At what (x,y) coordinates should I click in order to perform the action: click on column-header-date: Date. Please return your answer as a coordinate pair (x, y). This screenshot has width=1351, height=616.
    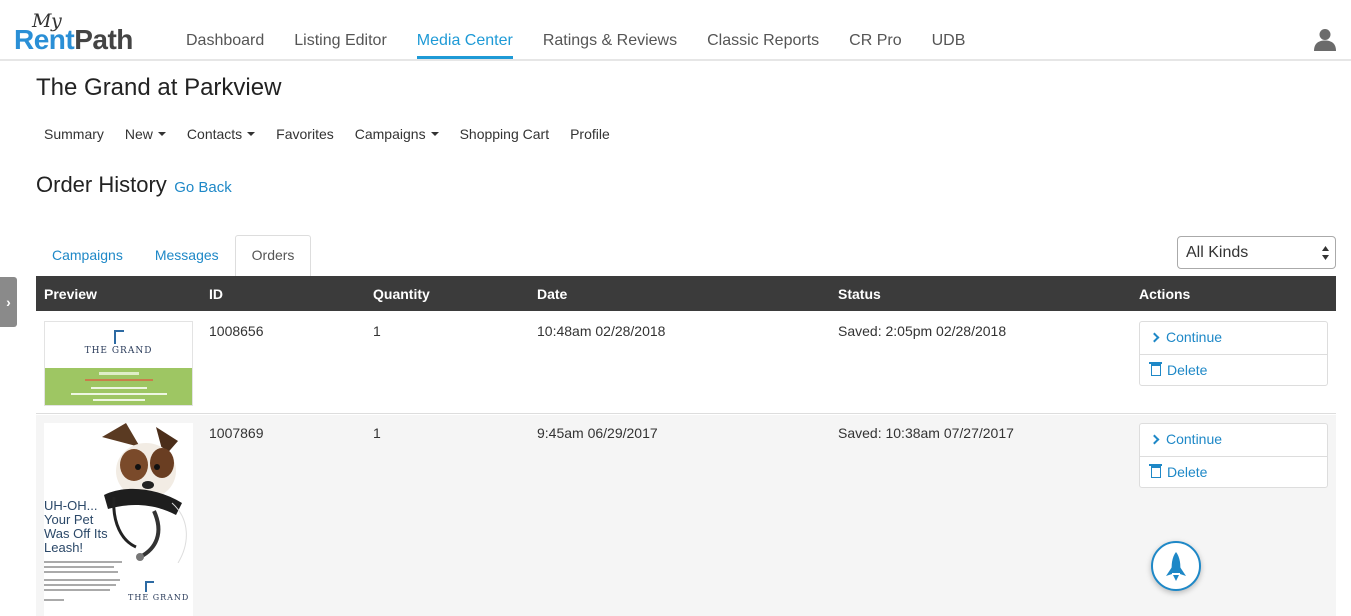
    Looking at the image, I should click on (552, 294).